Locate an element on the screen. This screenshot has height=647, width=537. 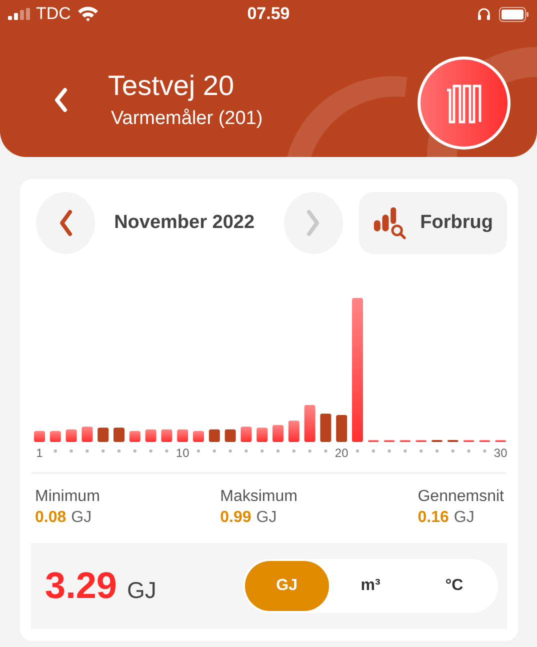
meter-subtitle: Varmemåler (201) is located at coordinates (187, 119).